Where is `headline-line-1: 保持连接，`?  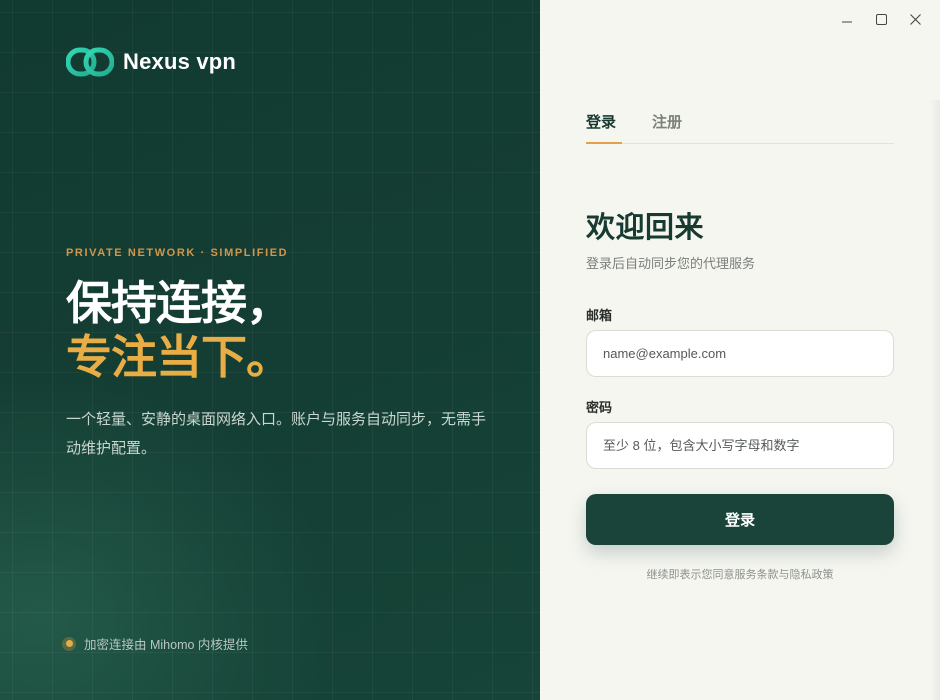 headline-line-1: 保持连接， is located at coordinates (179, 303).